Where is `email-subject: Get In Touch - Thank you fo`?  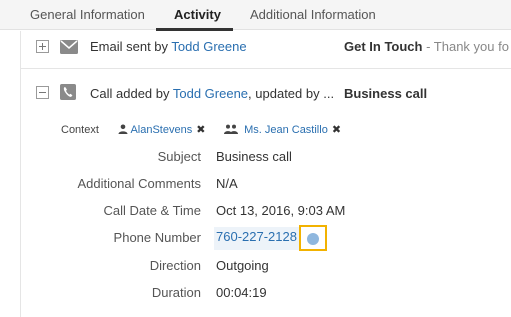
email-subject: Get In Touch - Thank you fo is located at coordinates (426, 46).